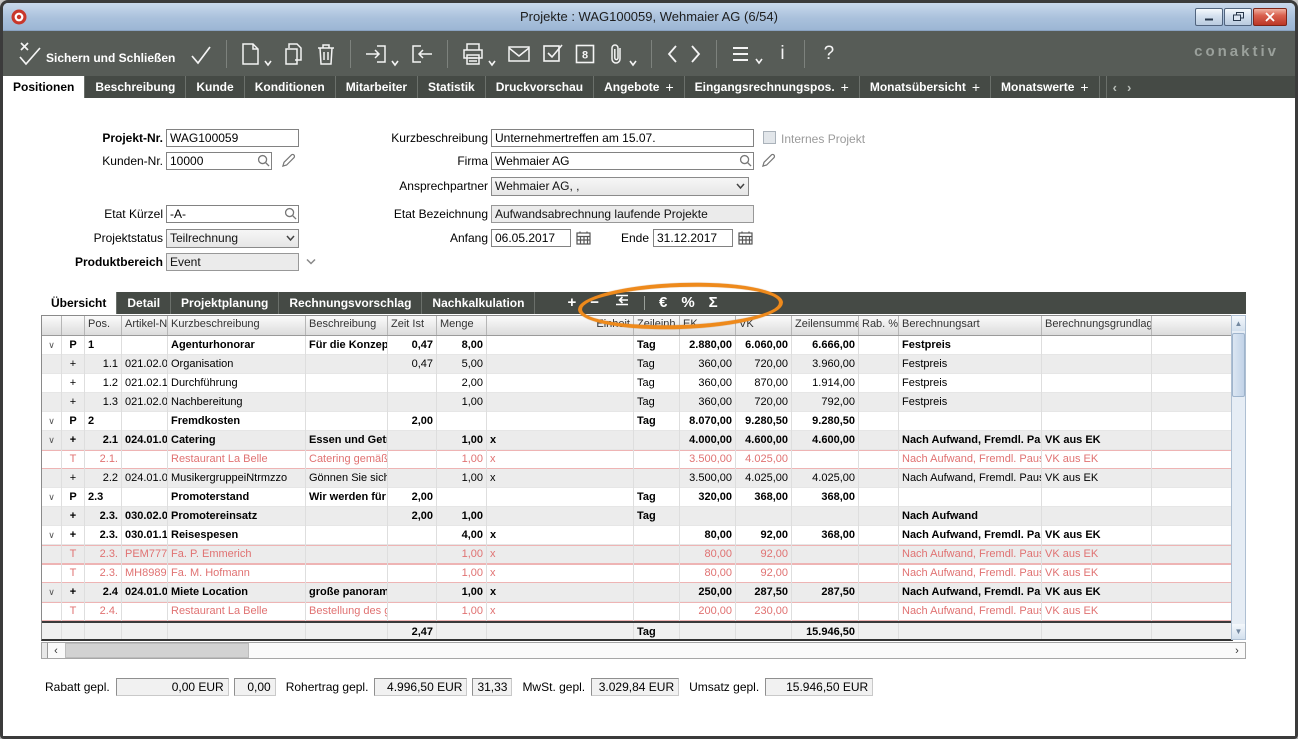  Describe the element at coordinates (552, 53) in the screenshot. I see `tasks-button` at that location.